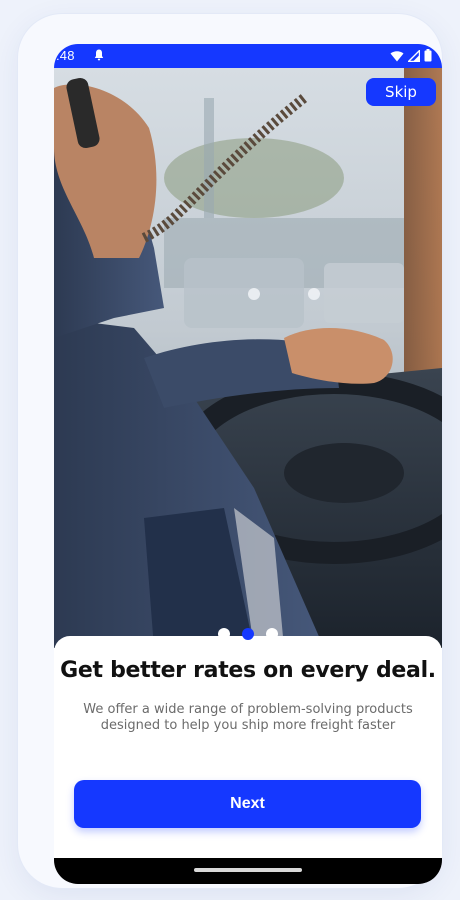  Describe the element at coordinates (414, 55) in the screenshot. I see `signal-icon` at that location.